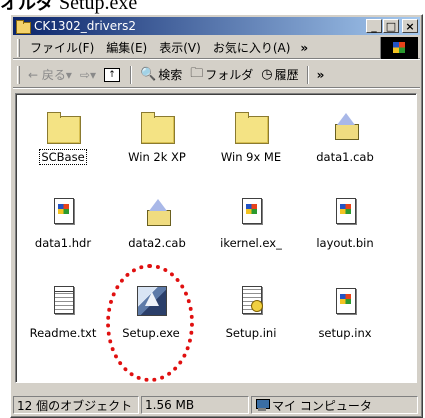 This screenshot has height=418, width=425. I want to click on highlight-circle, so click(150, 323).